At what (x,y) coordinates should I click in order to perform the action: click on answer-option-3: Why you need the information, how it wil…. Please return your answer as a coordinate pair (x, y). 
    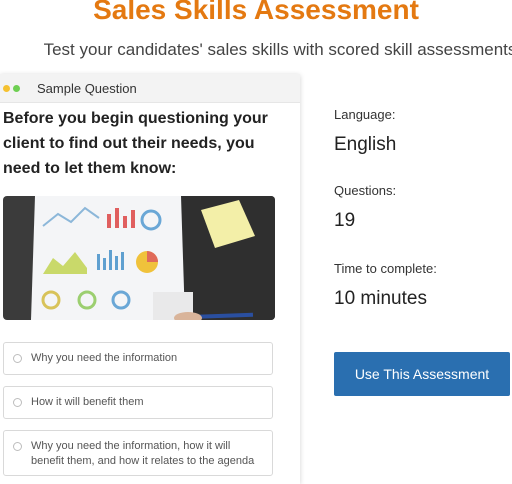
    Looking at the image, I should click on (138, 453).